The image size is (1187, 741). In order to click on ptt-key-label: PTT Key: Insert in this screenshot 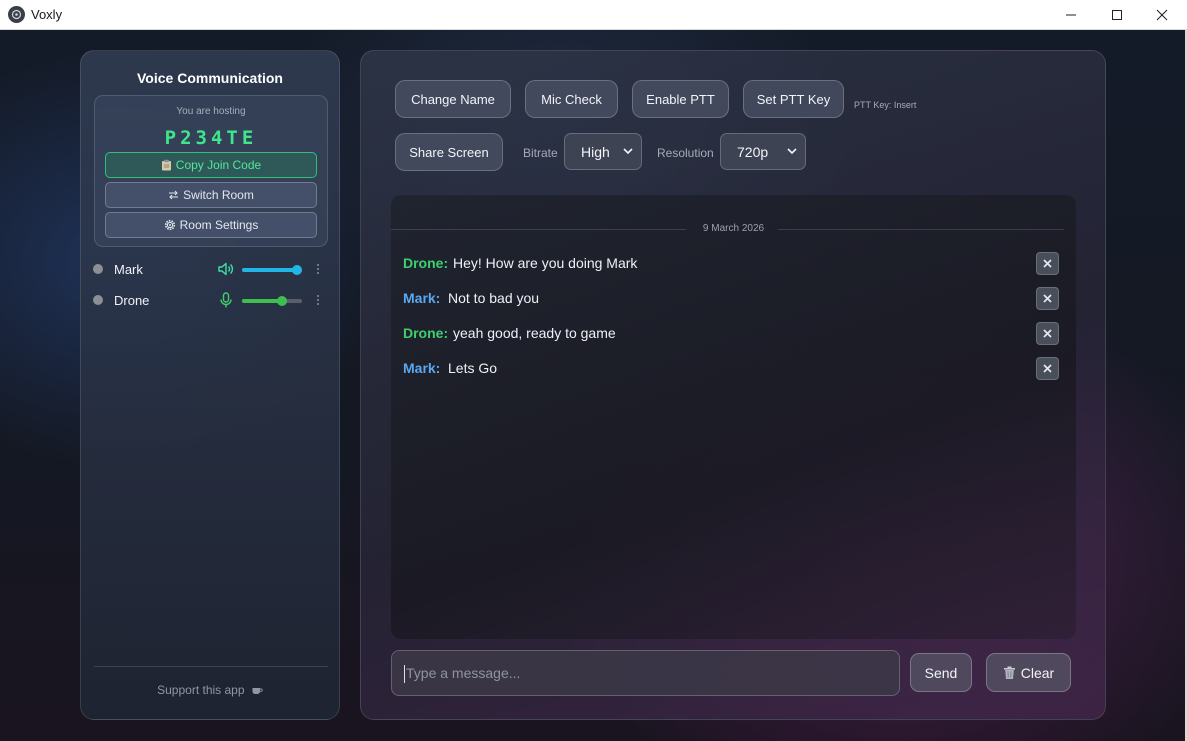, I will do `click(885, 105)`.